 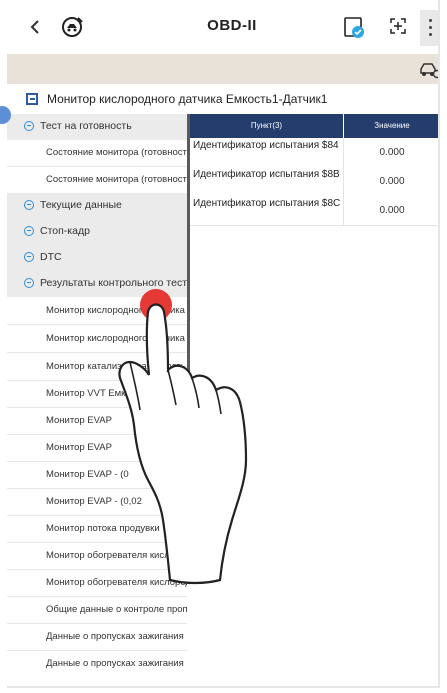 I want to click on sidebar-item-misfire-2: Данные о пропусках зажигания, so click(x=97, y=664).